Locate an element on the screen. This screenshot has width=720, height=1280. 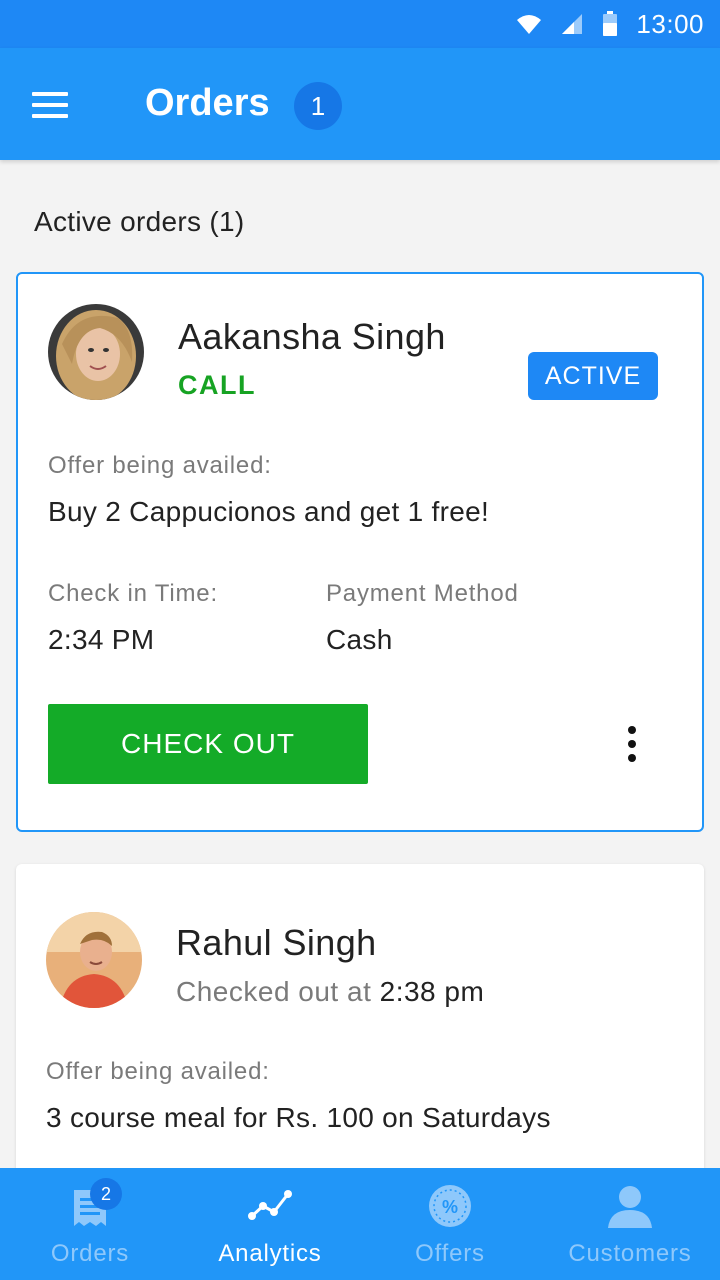
checkin-time: 2:34 PM is located at coordinates (101, 639).